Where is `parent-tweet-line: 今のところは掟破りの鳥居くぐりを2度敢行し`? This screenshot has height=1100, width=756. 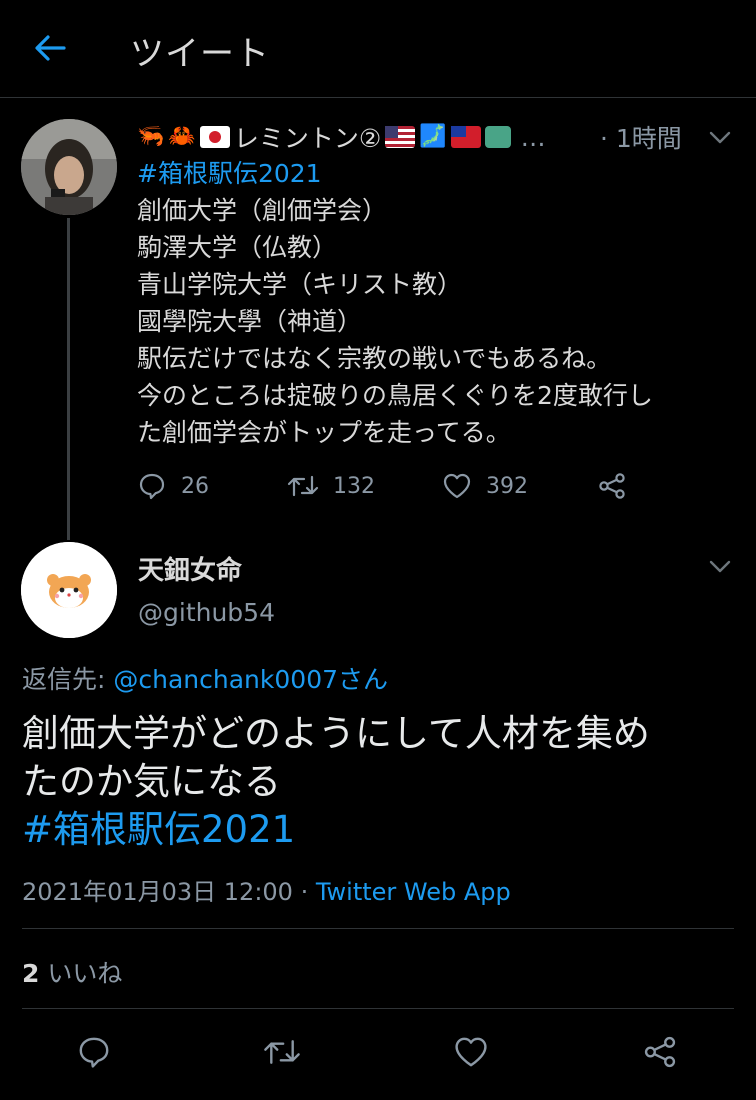
parent-tweet-line: 今のところは掟破りの鳥居くぐりを2度敢行し is located at coordinates (395, 395).